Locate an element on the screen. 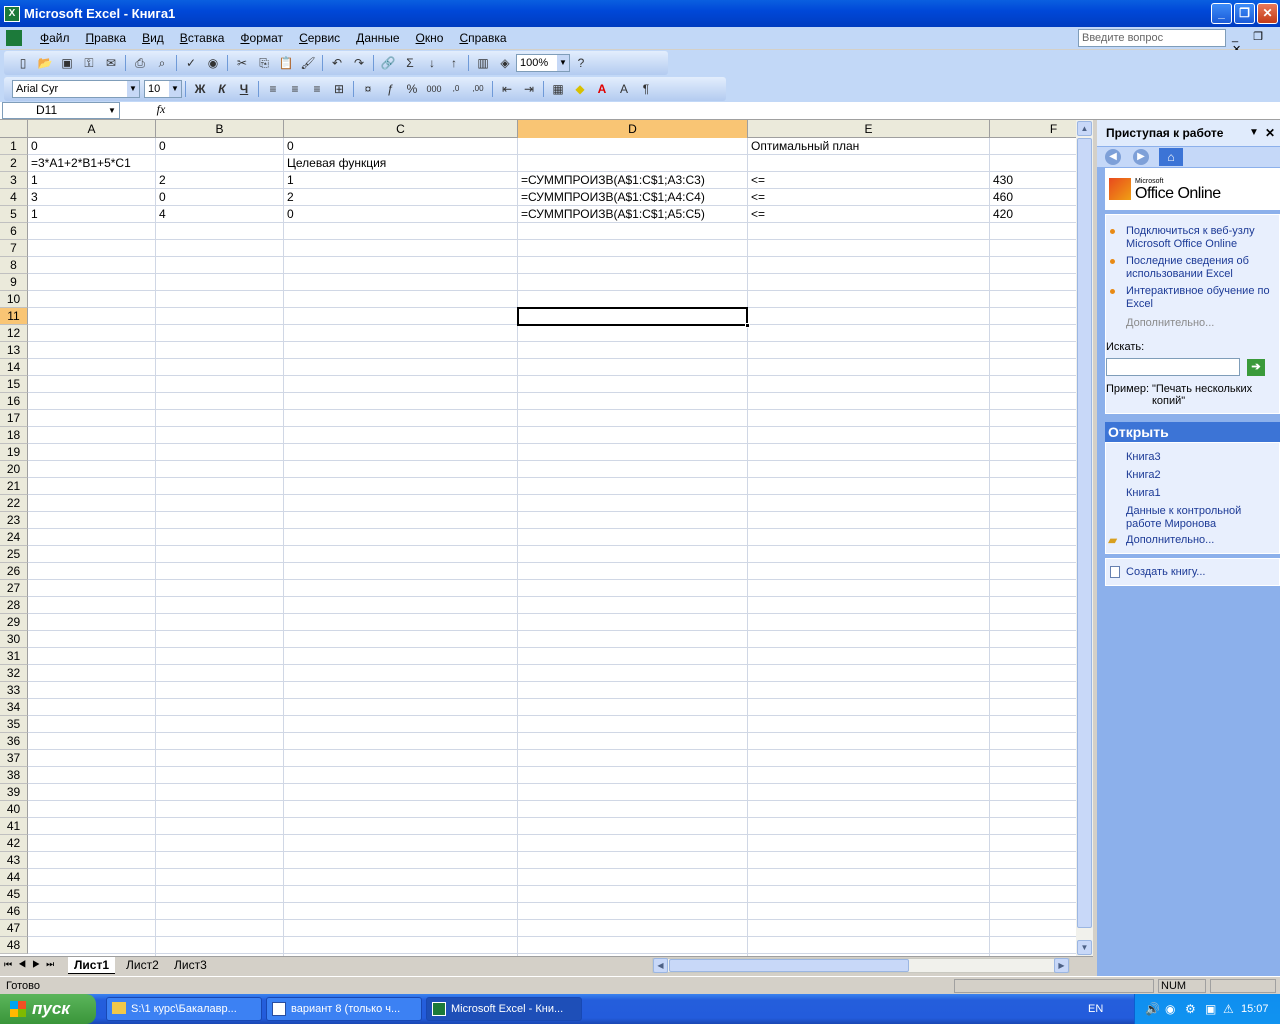 The width and height of the screenshot is (1280, 1024). task-pane-close-icon: ✕ is located at coordinates (1270, 133).